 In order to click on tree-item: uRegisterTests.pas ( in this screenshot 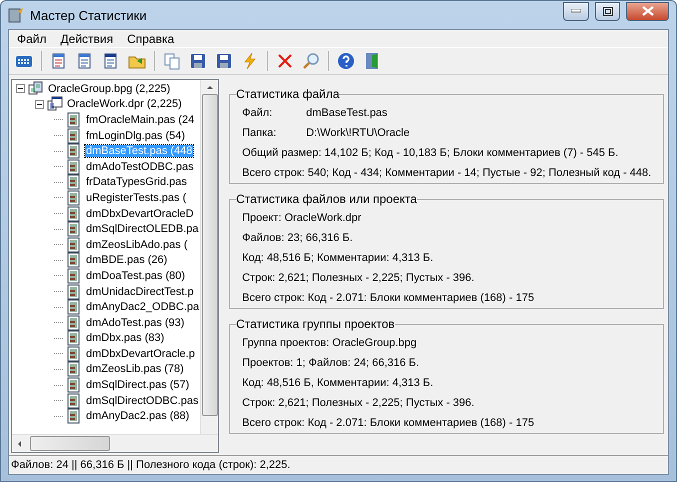, I will do `click(136, 198)`.